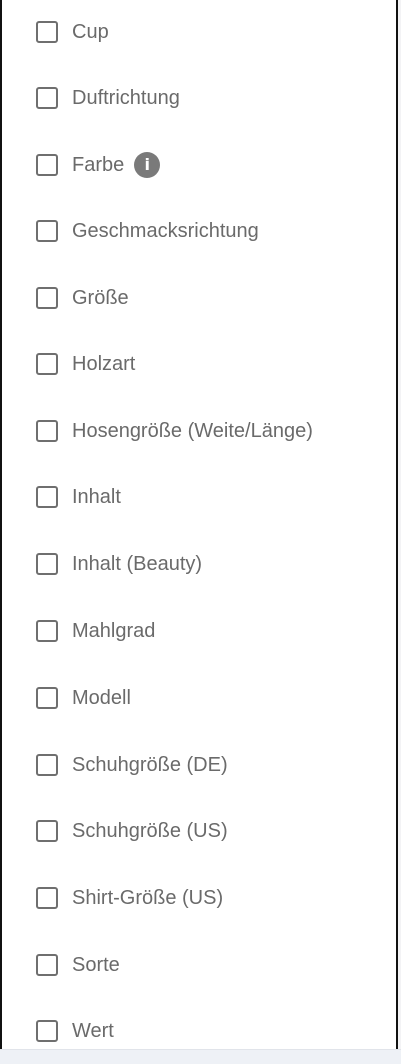  I want to click on filter-label: Farbe, so click(98, 165).